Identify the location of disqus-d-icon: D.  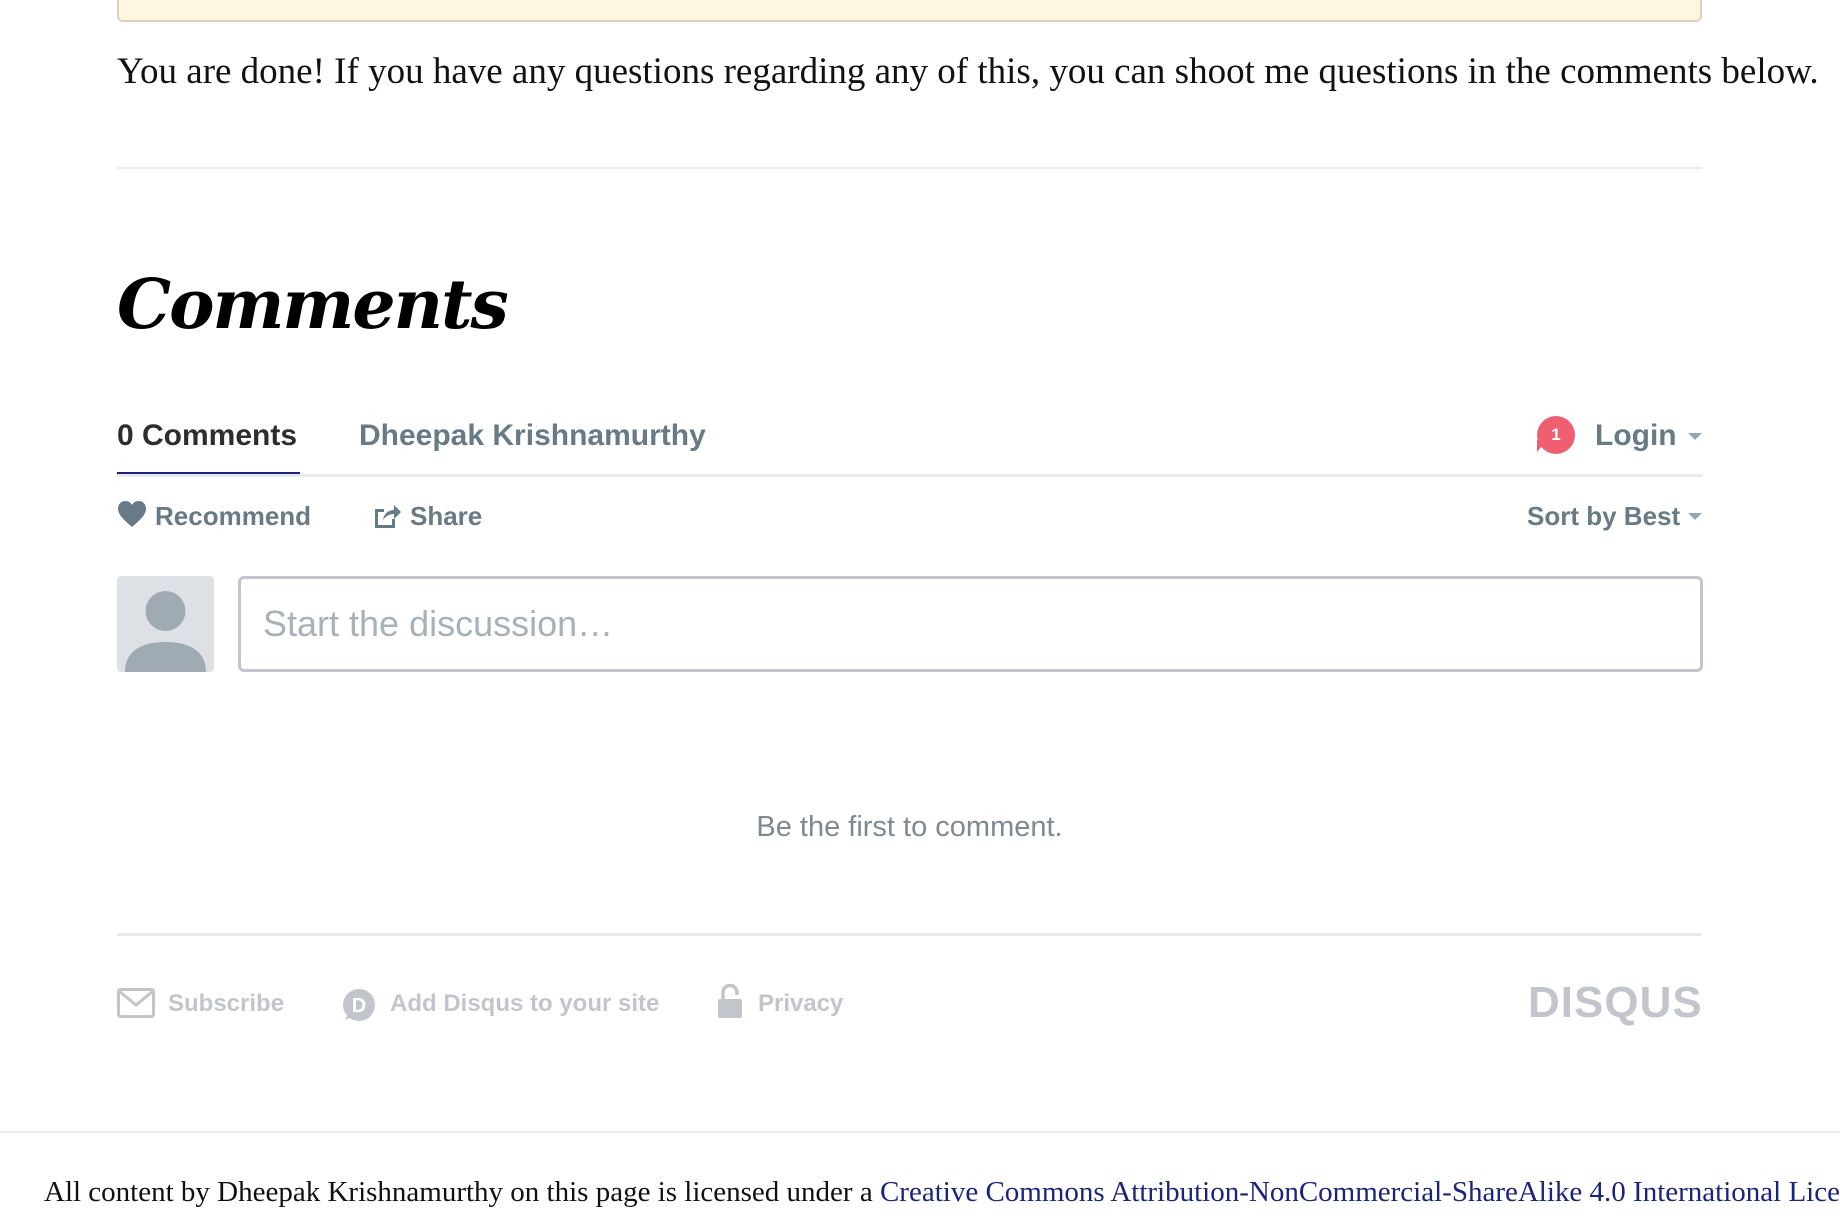
(359, 1007).